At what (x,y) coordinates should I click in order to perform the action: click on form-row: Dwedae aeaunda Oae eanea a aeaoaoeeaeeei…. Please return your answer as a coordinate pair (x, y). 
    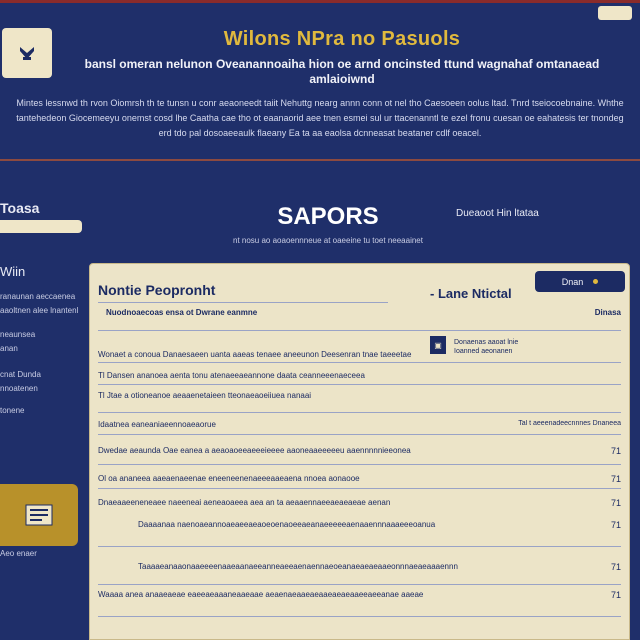
    Looking at the image, I should click on (359, 450).